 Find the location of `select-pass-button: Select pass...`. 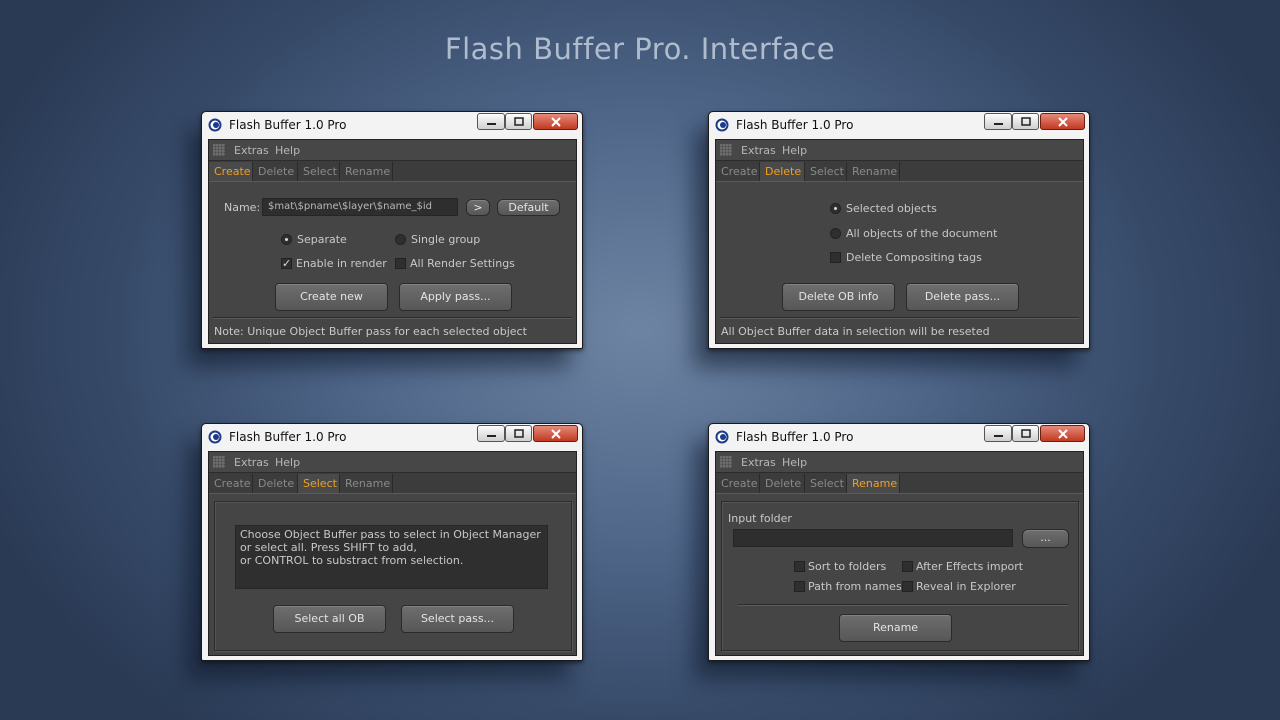

select-pass-button: Select pass... is located at coordinates (457, 619).